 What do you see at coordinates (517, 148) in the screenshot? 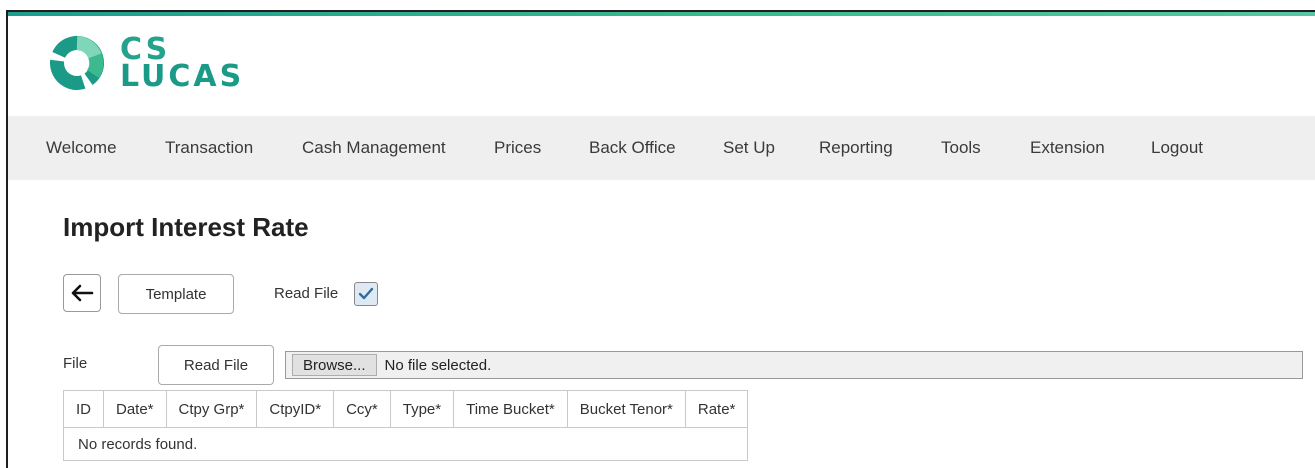
I see `nav-item-prices: Prices` at bounding box center [517, 148].